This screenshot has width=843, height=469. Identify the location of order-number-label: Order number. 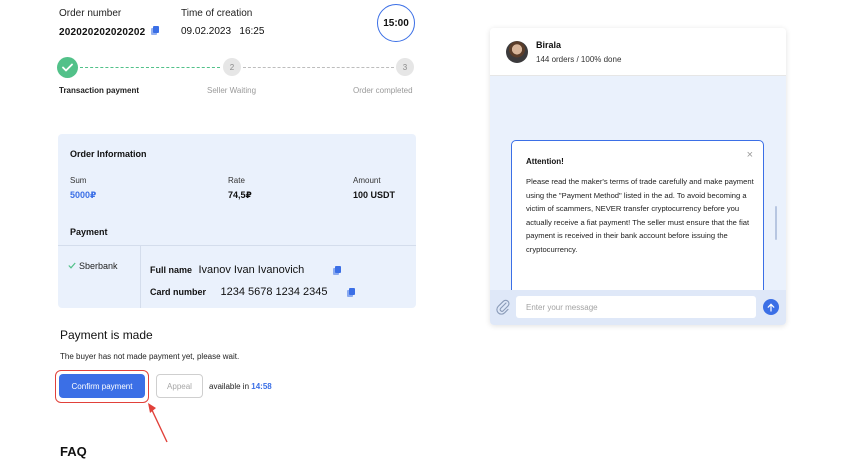
(90, 13).